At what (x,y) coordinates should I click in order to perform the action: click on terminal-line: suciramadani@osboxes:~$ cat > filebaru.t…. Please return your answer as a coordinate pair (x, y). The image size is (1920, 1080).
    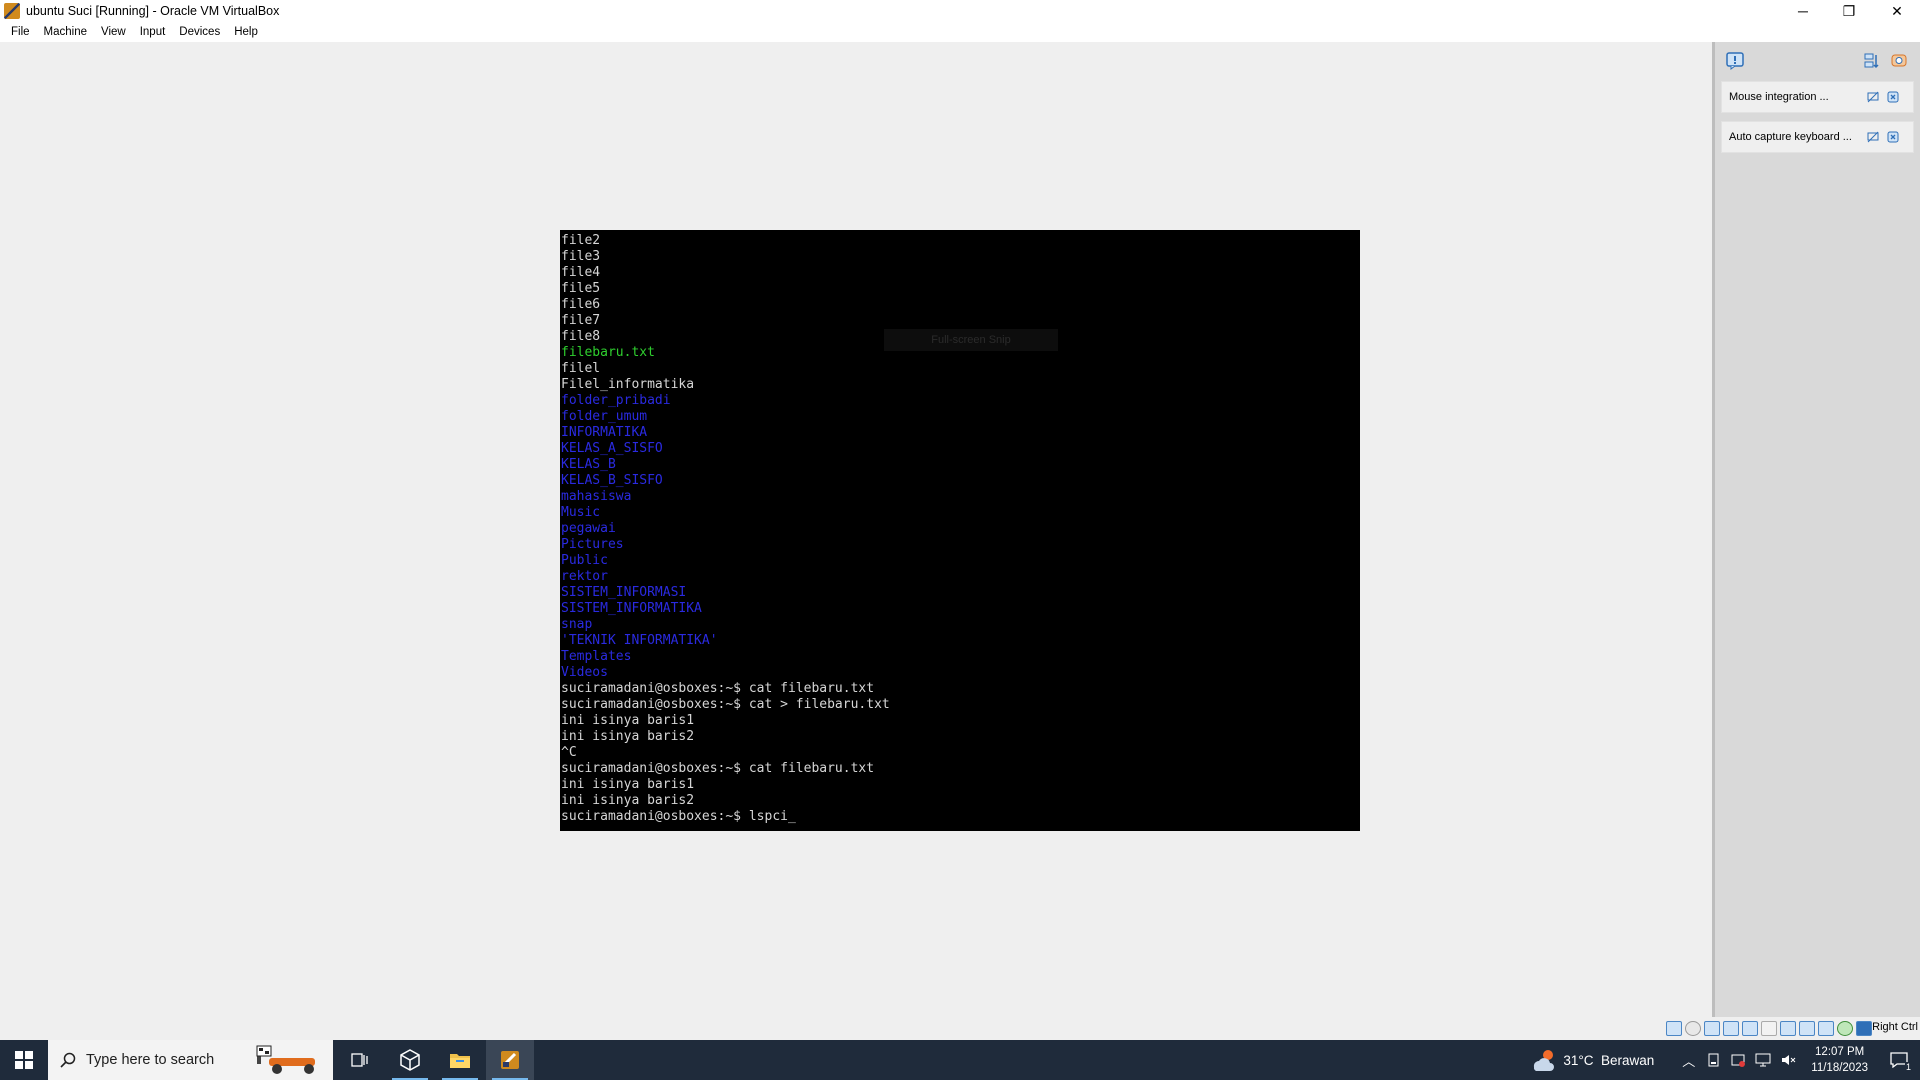
    Looking at the image, I should click on (725, 704).